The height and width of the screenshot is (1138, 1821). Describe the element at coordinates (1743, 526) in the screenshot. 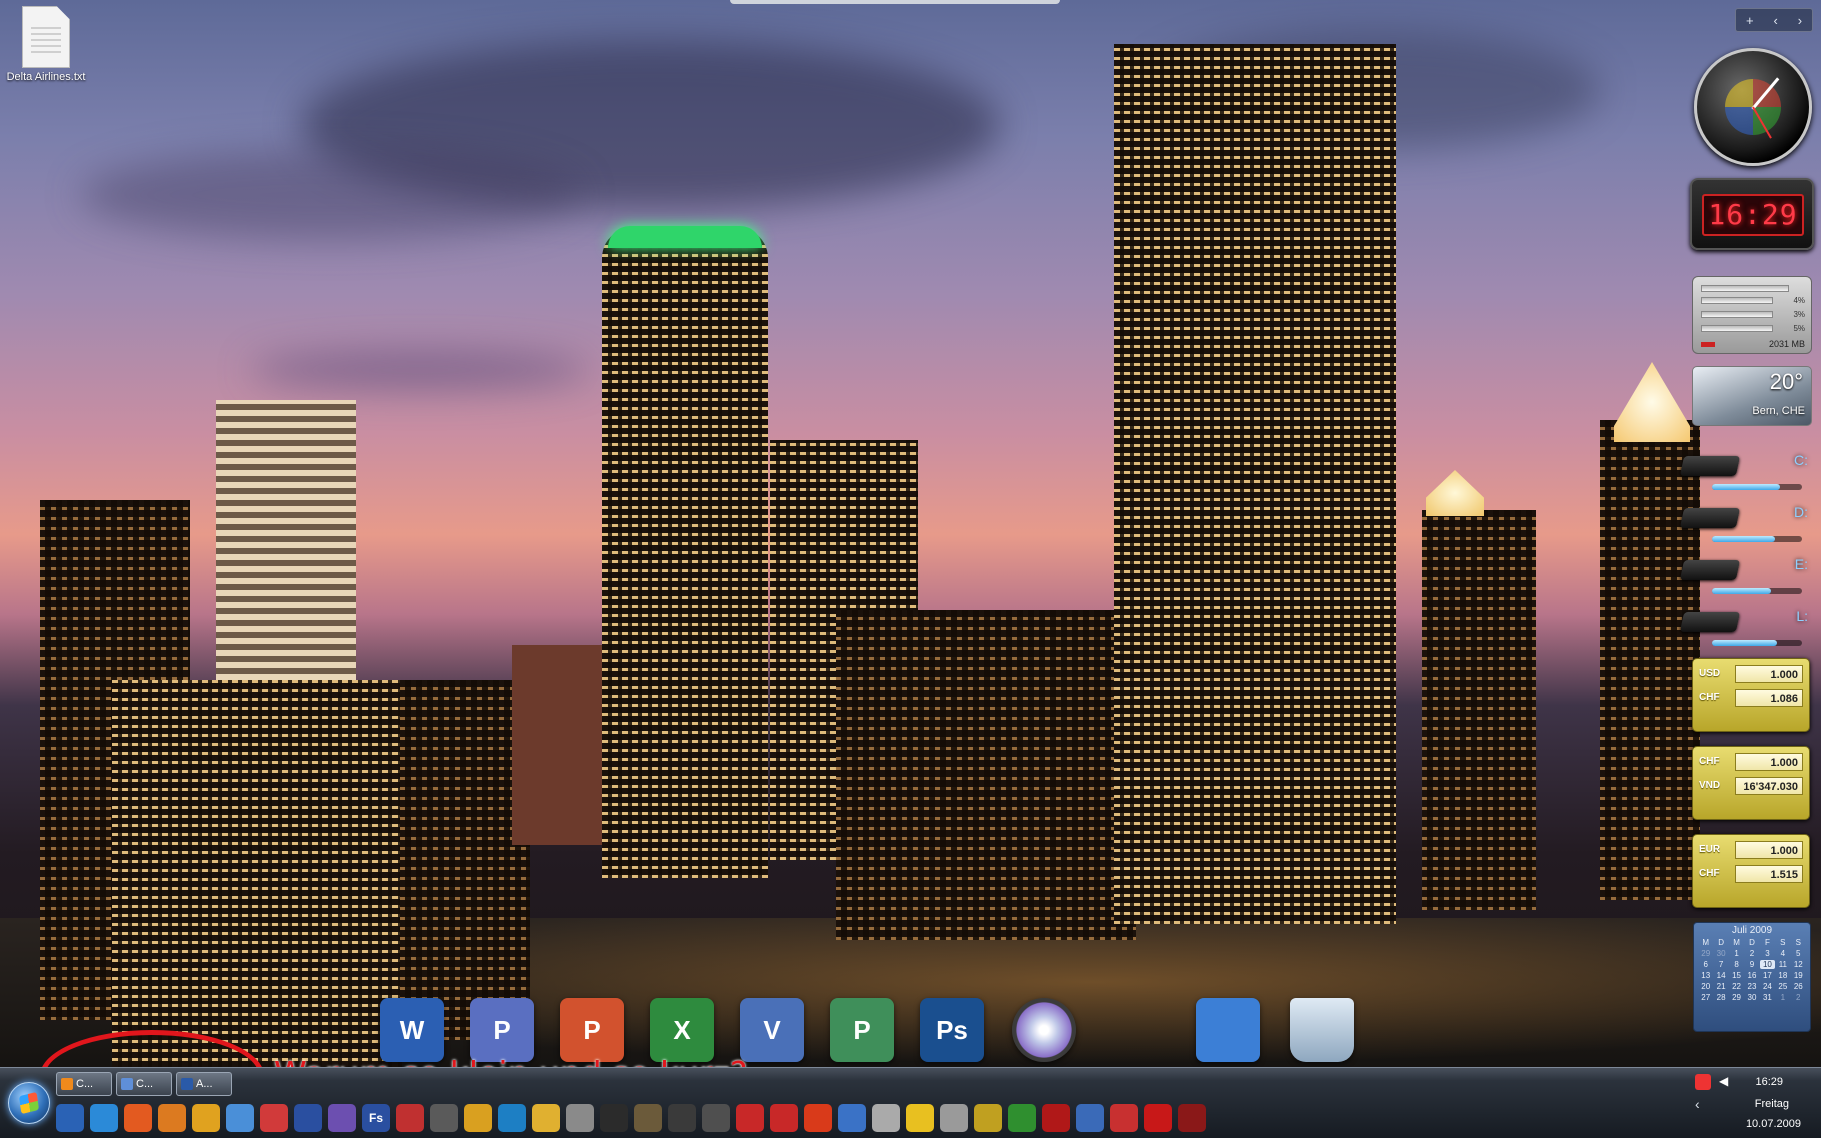

I see `drive-gadget-d: D:` at that location.